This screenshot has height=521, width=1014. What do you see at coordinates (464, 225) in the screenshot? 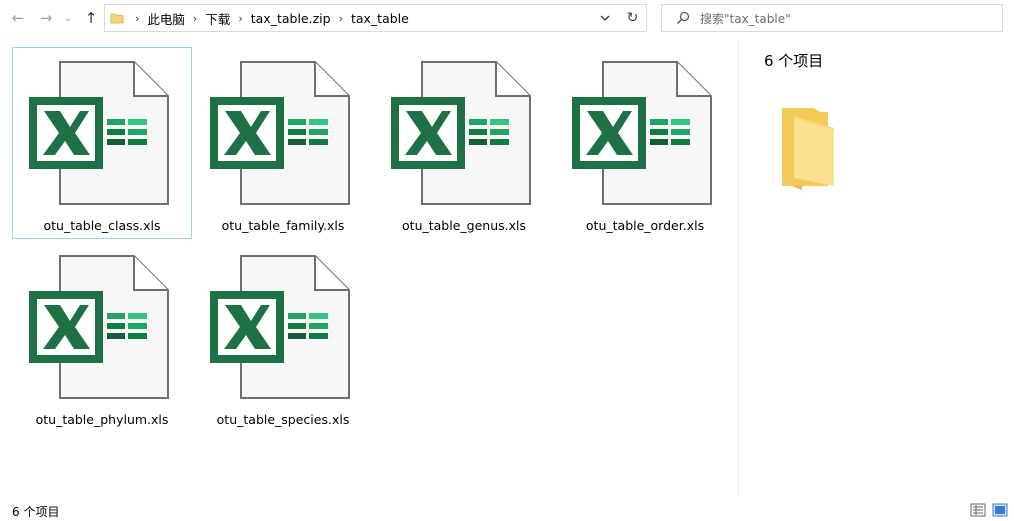
I see `file-name: otu_table_genus.xls` at bounding box center [464, 225].